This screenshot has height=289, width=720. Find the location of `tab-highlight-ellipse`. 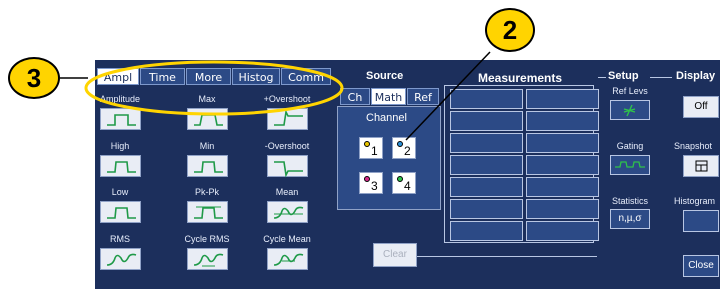

tab-highlight-ellipse is located at coordinates (214, 88).